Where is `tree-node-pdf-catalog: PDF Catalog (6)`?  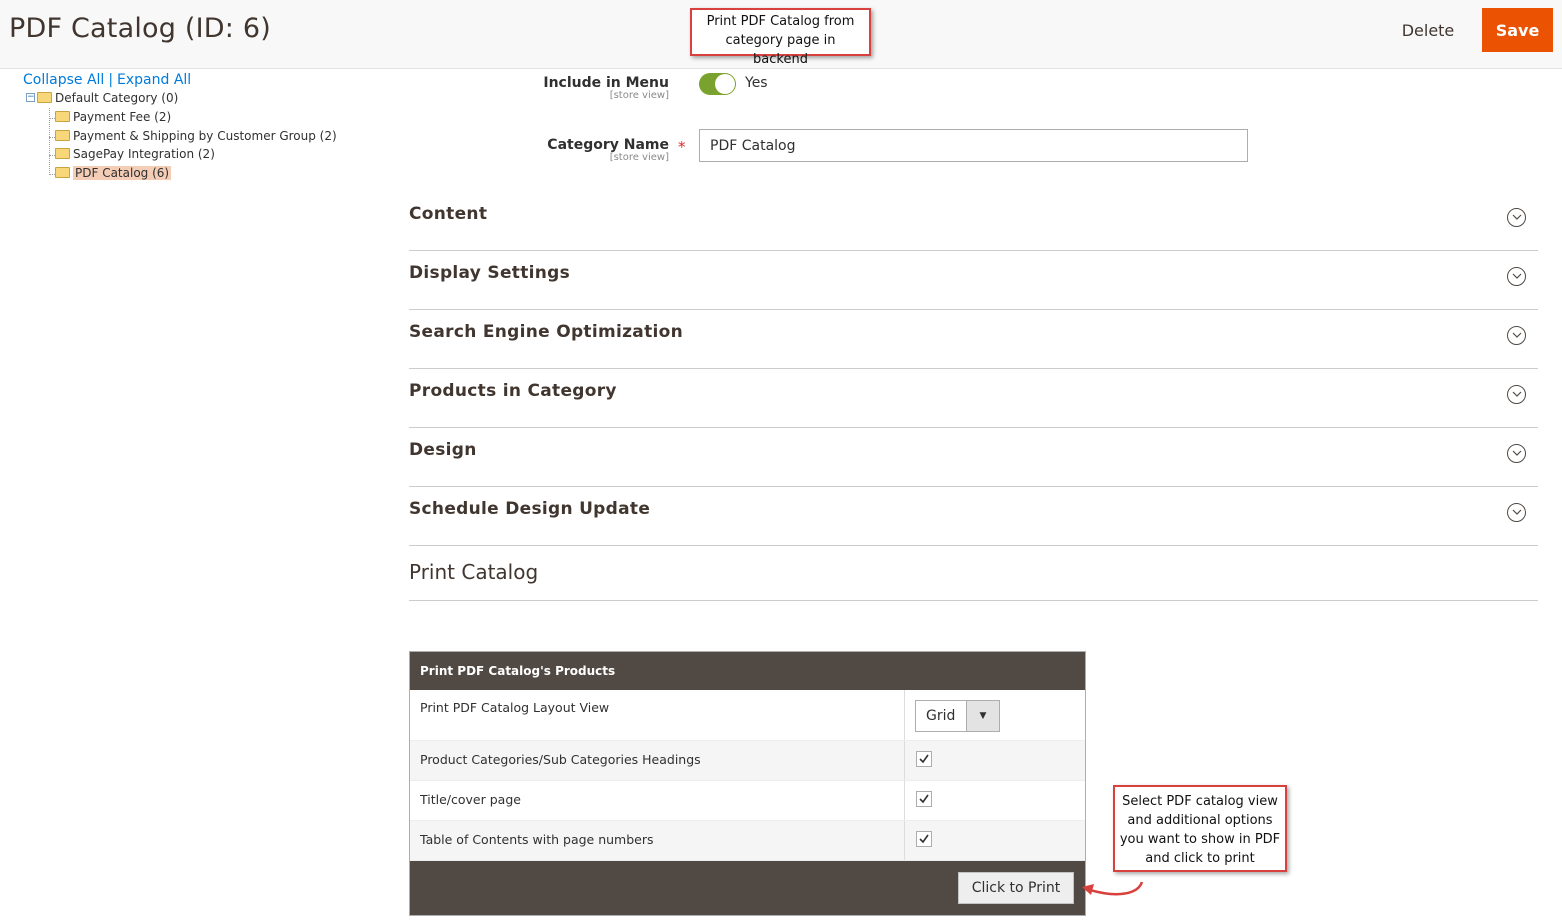 tree-node-pdf-catalog: PDF Catalog (6) is located at coordinates (113, 173).